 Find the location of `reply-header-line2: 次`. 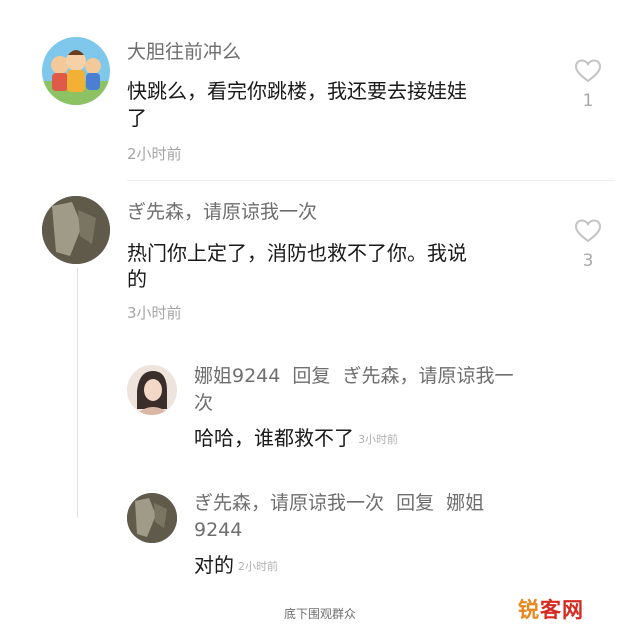

reply-header-line2: 次 is located at coordinates (204, 403).